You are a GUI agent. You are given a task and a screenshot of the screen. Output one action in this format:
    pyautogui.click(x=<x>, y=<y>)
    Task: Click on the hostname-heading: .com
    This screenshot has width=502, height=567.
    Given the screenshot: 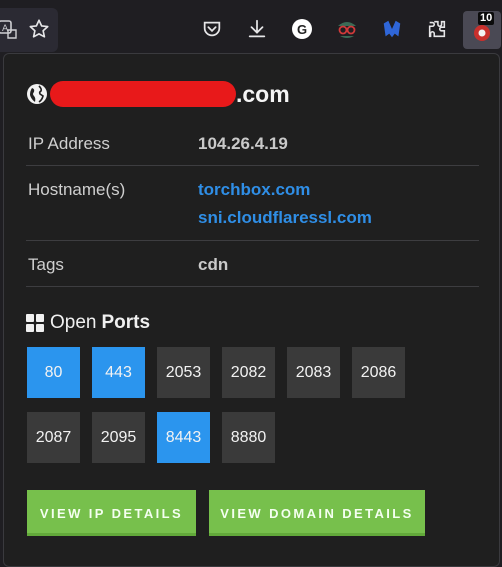 What is the action you would take?
    pyautogui.click(x=158, y=94)
    